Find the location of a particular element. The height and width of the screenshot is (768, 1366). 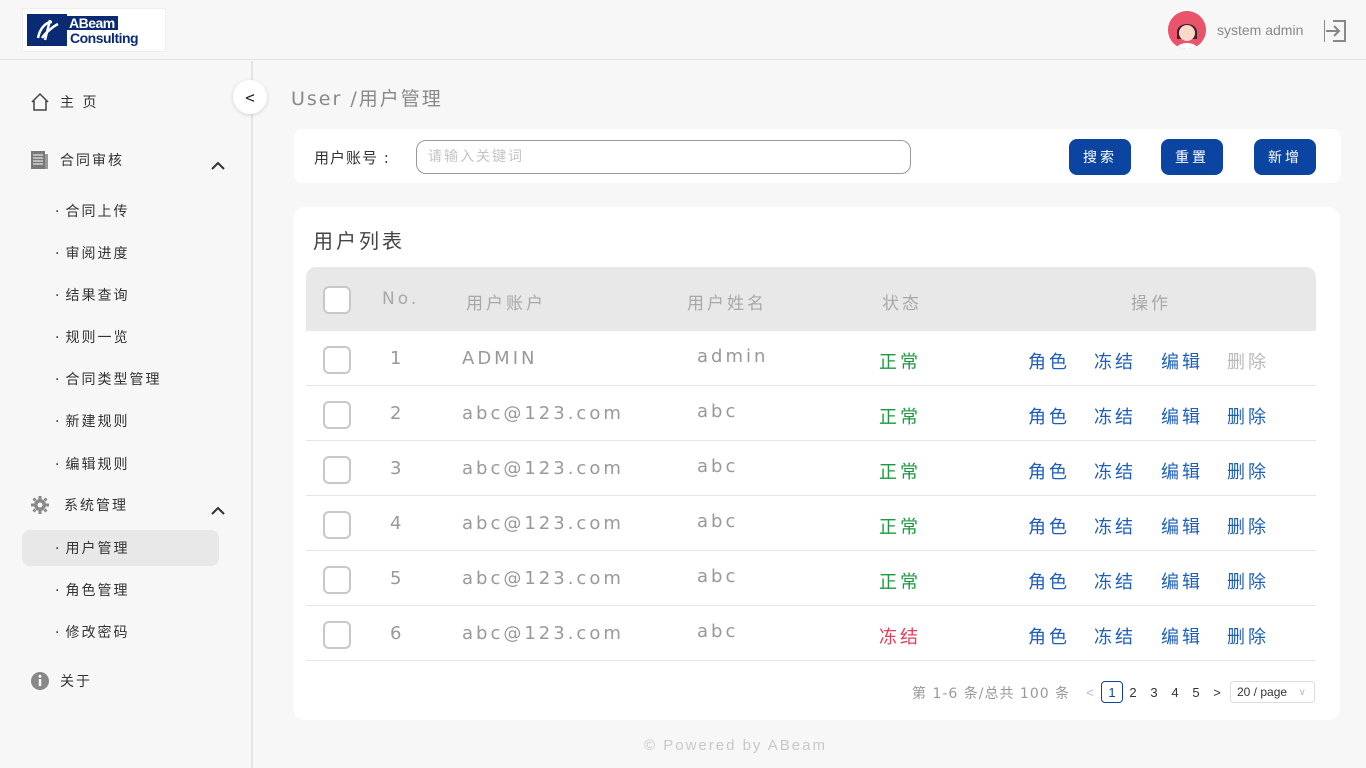

sidebar-item-result-query: · 结果查询 is located at coordinates (92, 295).